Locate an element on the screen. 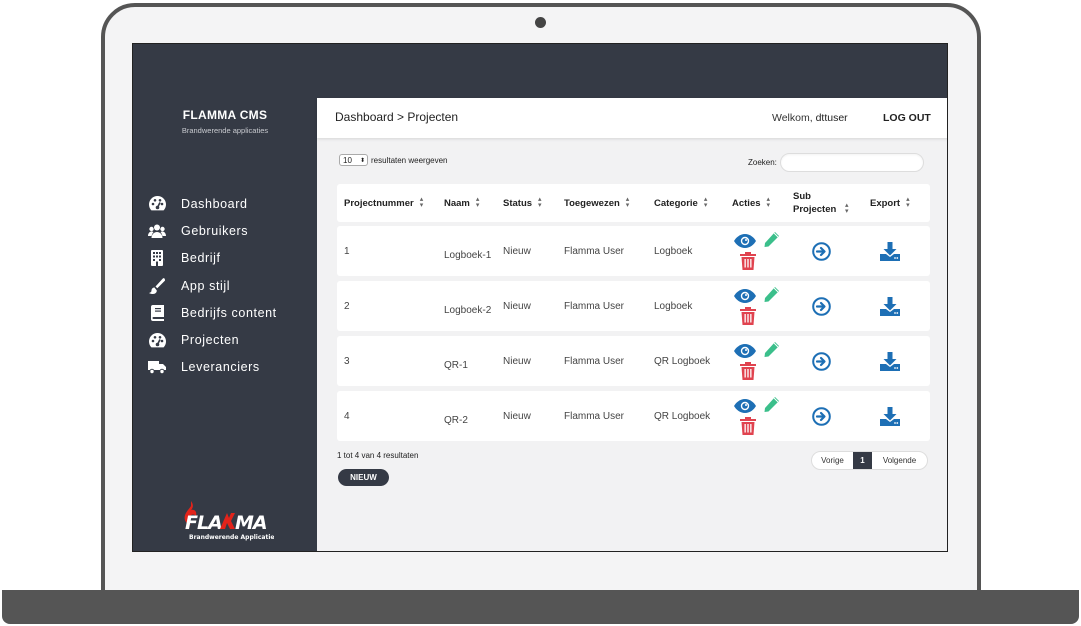 Image resolution: width=1081 pixels, height=626 pixels. brand: FLAMMA CMS Brandwerende applicaties is located at coordinates (225, 121).